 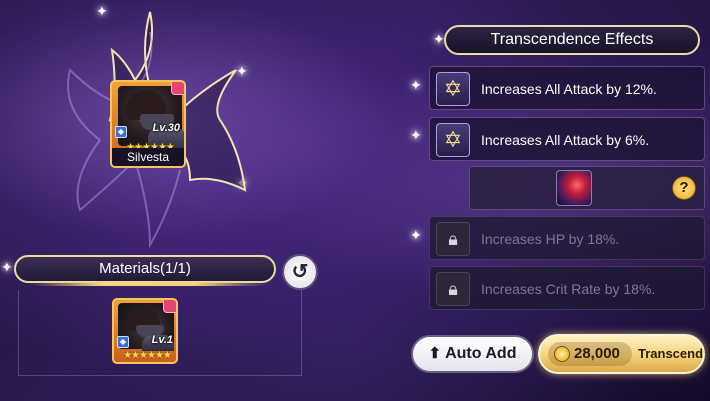 I want to click on effect-text: Increases HP by 18%., so click(x=550, y=239).